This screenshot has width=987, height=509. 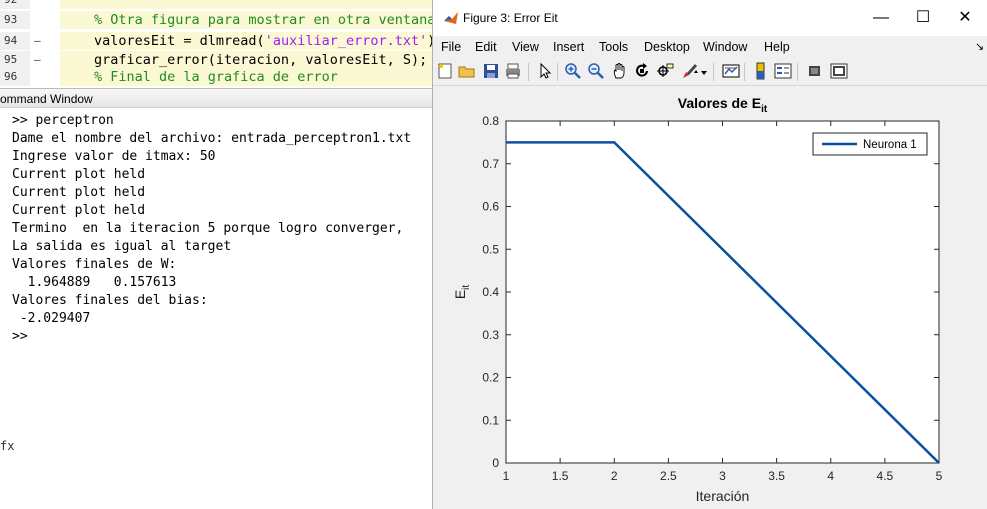 What do you see at coordinates (885, 476) in the screenshot?
I see `x-tick-label: 4.5` at bounding box center [885, 476].